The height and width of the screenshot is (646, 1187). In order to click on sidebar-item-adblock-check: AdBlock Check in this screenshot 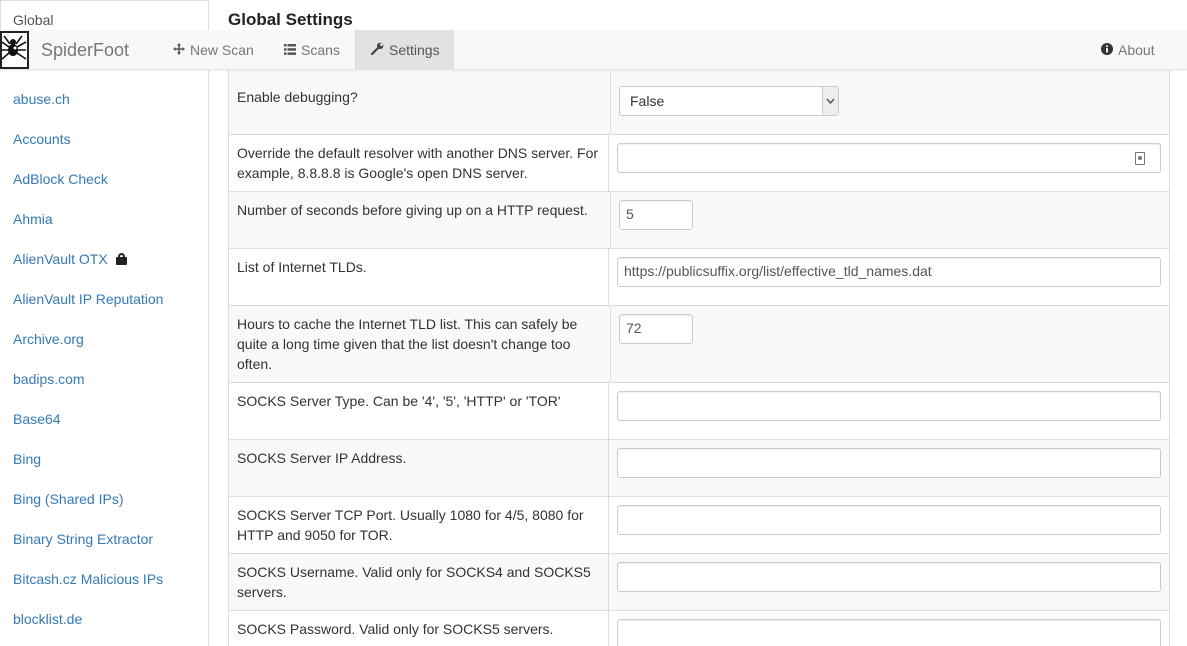, I will do `click(104, 179)`.